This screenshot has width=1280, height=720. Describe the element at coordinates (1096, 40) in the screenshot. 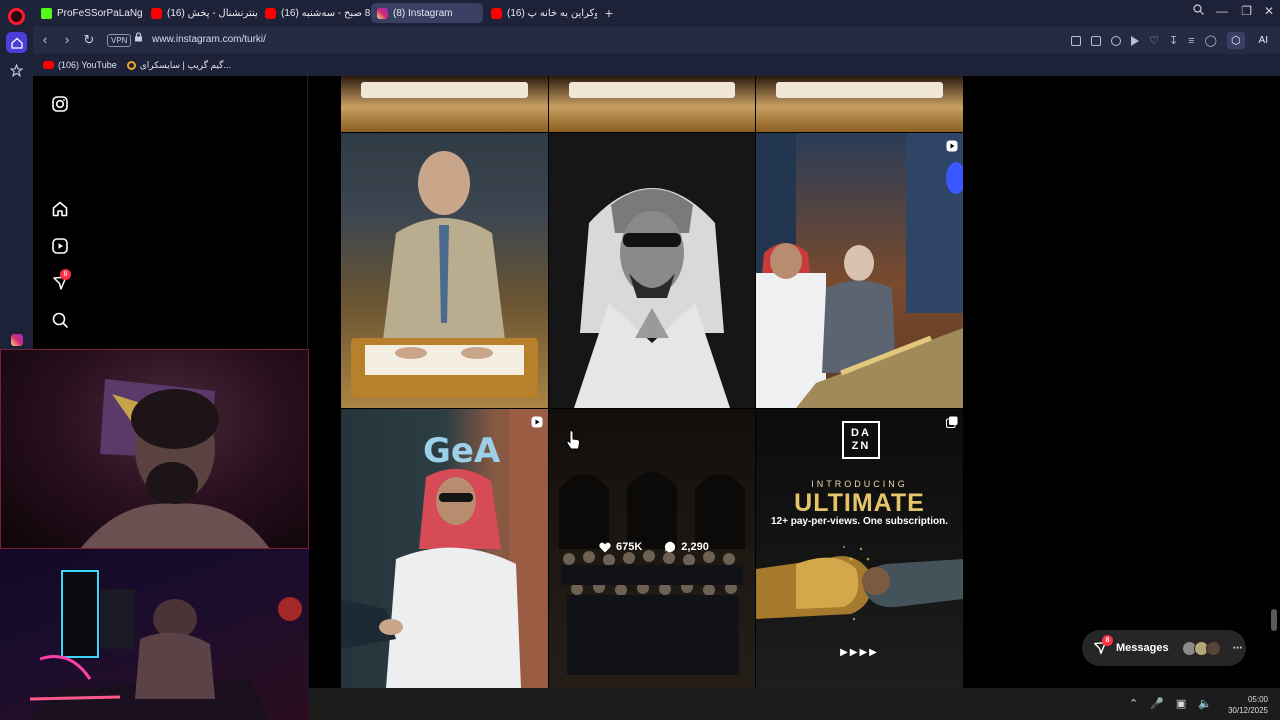

I see `camera-icon` at that location.